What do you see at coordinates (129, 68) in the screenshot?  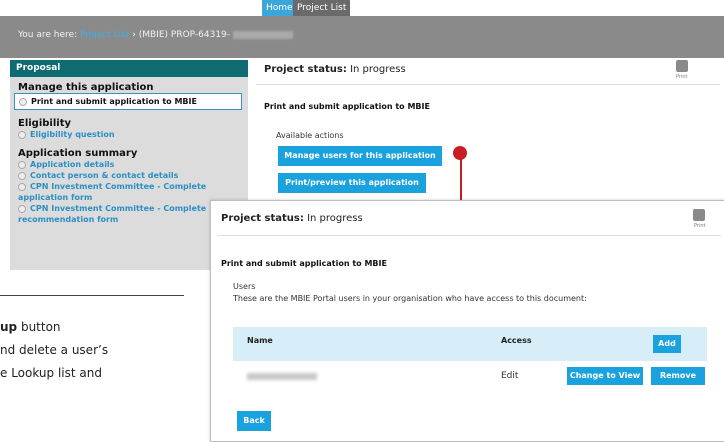 I see `sidebar-header: Proposal` at bounding box center [129, 68].